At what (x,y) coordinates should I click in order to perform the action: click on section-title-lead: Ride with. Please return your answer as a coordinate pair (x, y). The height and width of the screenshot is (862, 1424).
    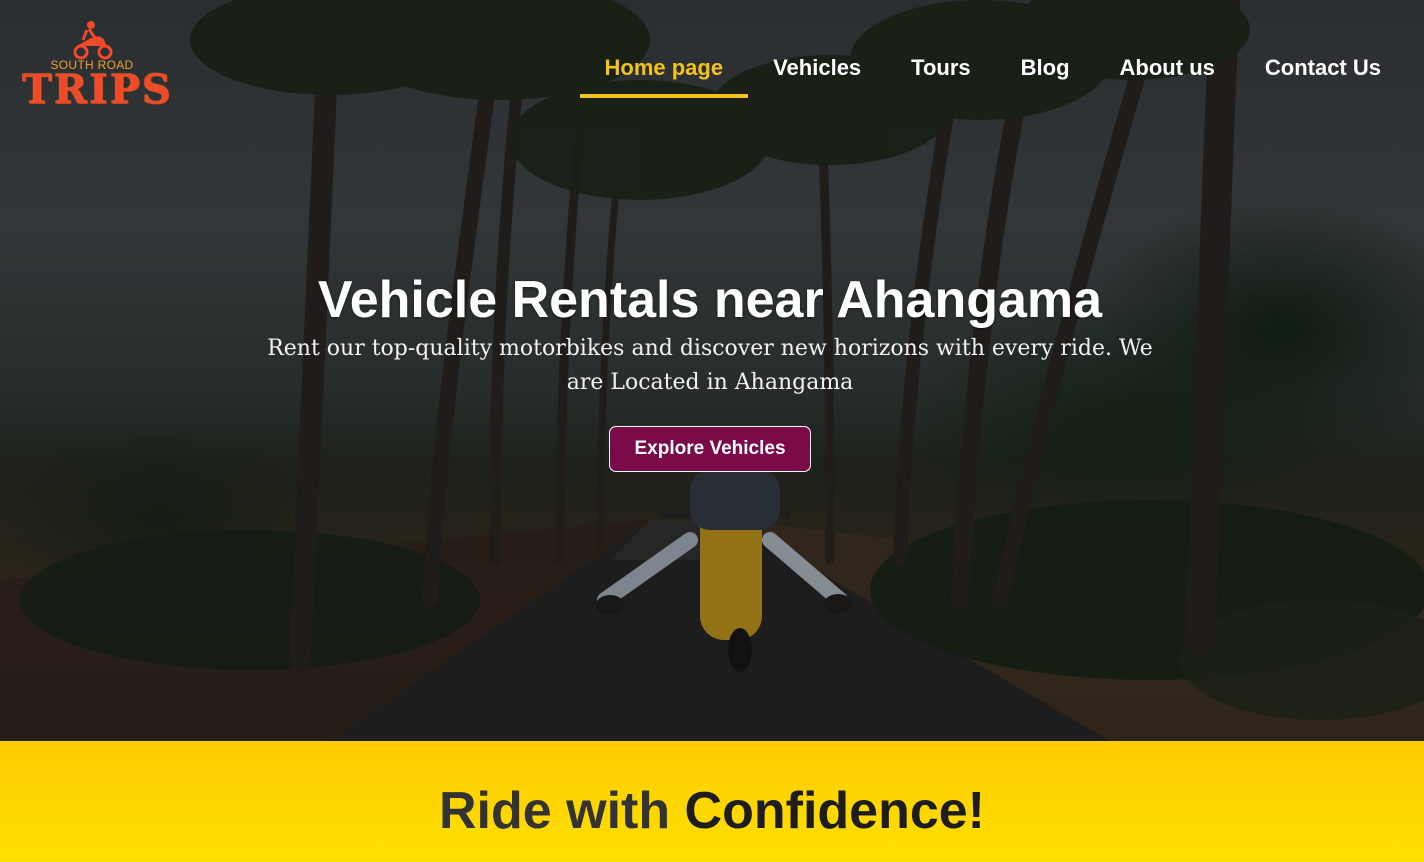
    Looking at the image, I should click on (561, 811).